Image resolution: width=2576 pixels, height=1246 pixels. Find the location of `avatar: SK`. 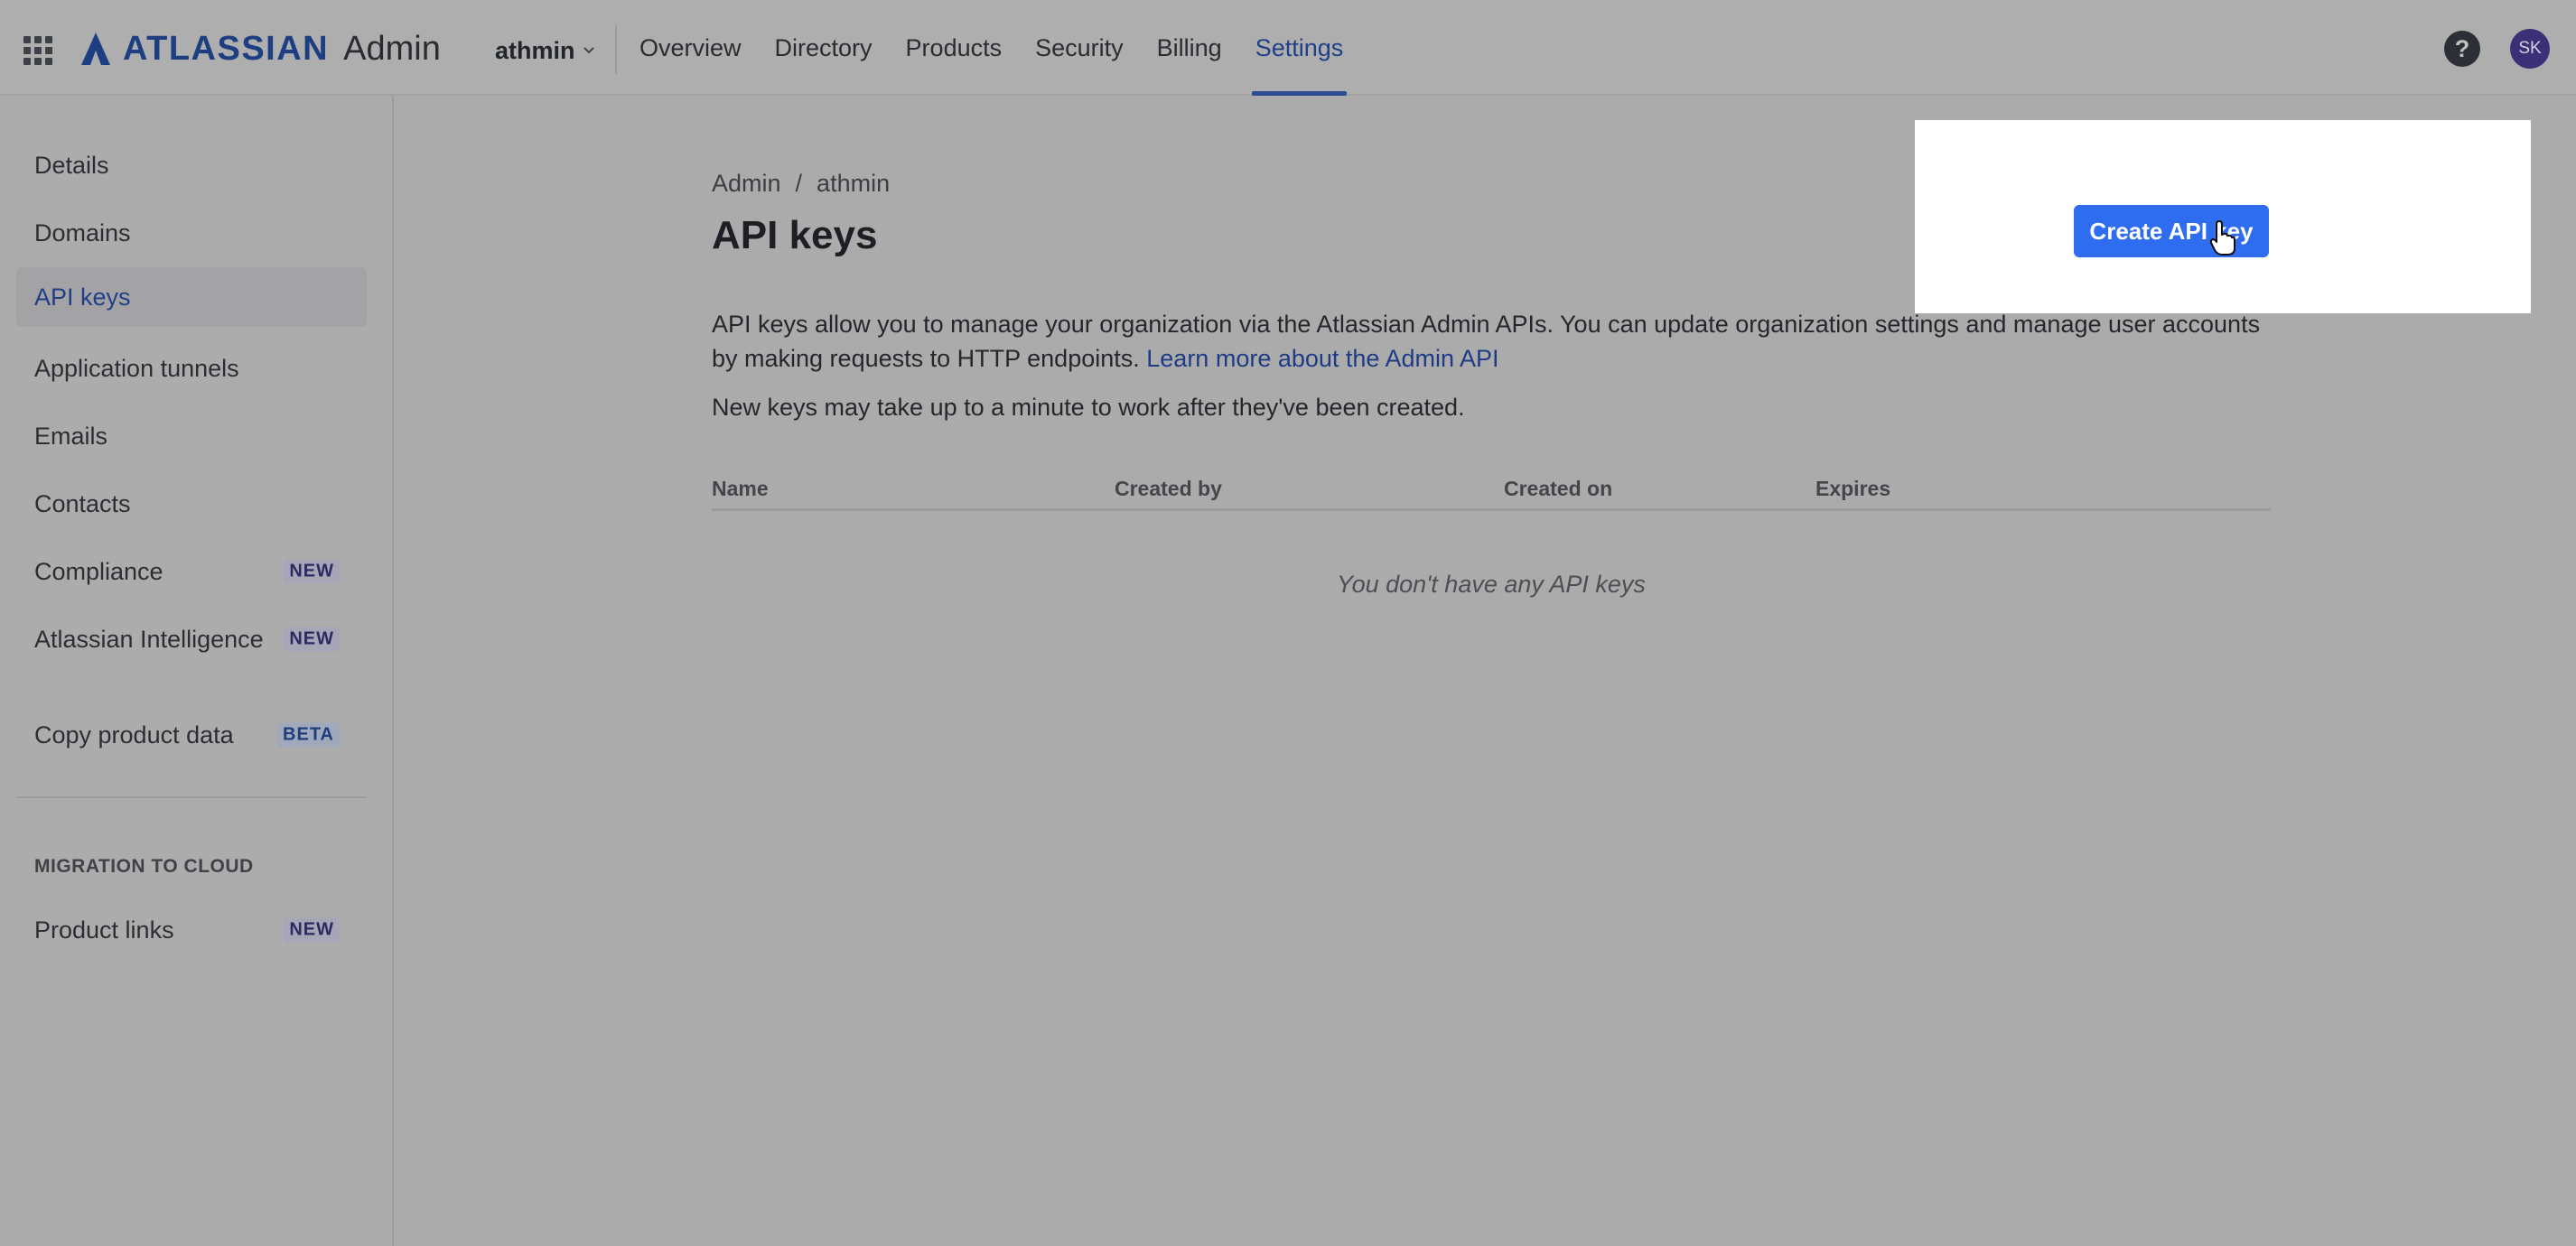

avatar: SK is located at coordinates (2530, 49).